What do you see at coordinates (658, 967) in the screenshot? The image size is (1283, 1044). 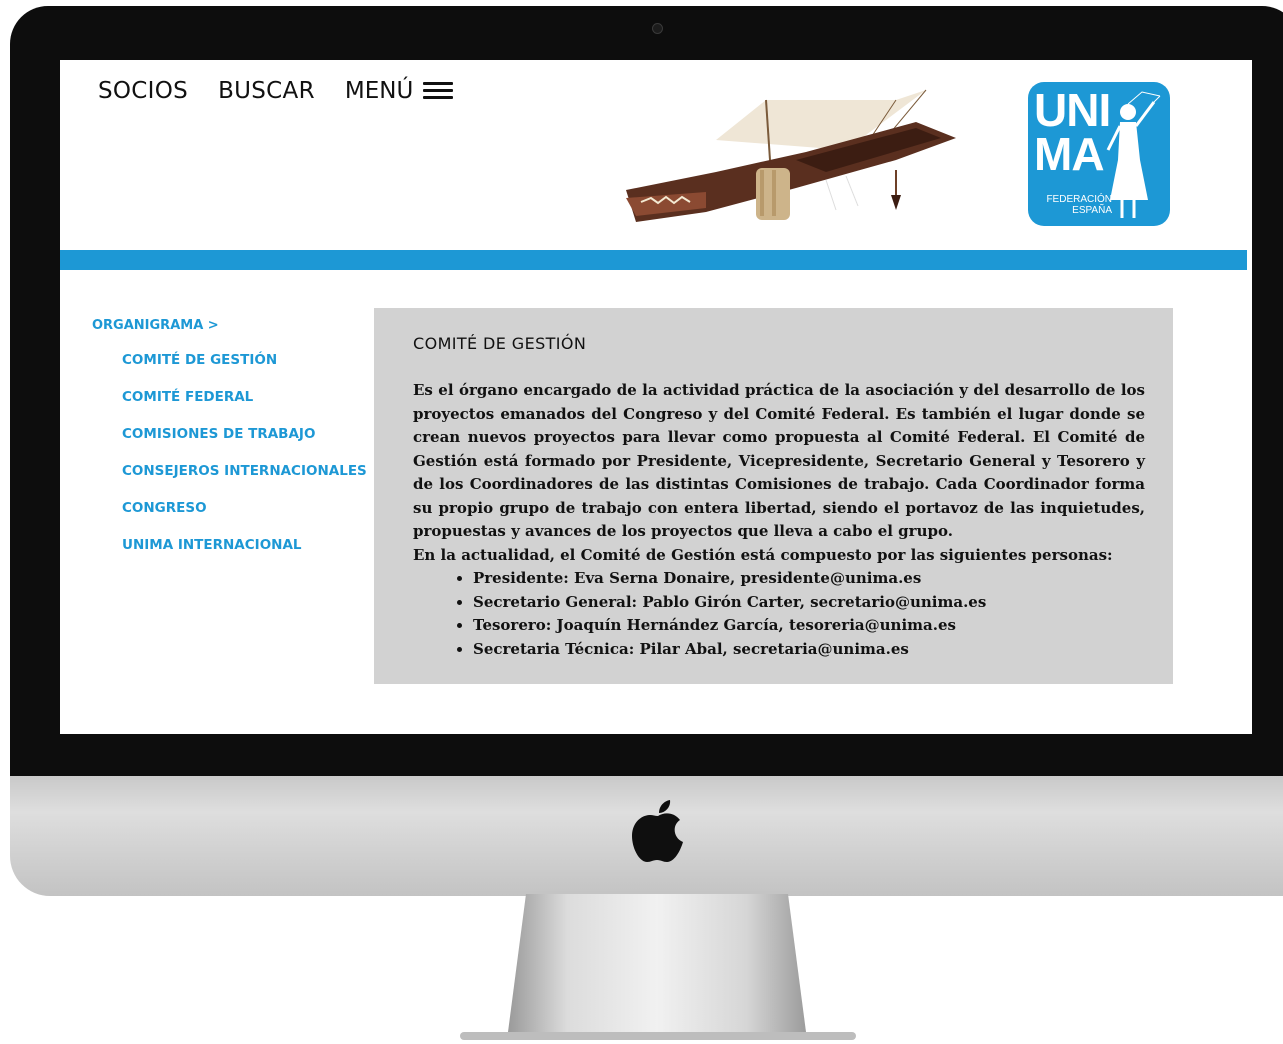 I see `imac-stand` at bounding box center [658, 967].